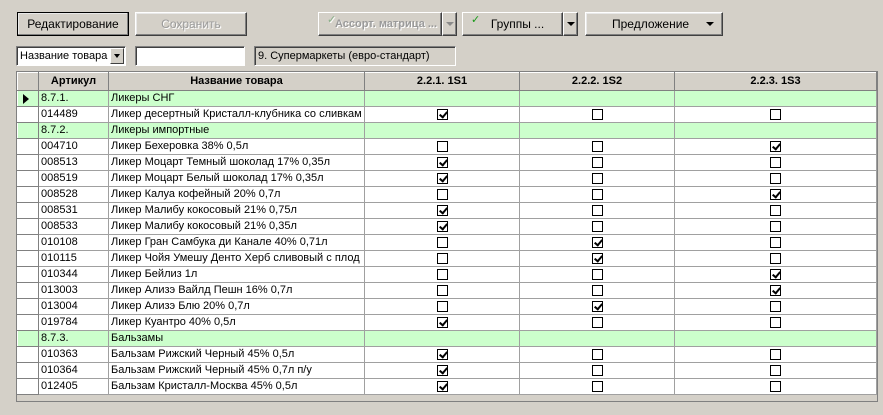 The width and height of the screenshot is (883, 415). I want to click on article-cell: 014489, so click(73, 114).